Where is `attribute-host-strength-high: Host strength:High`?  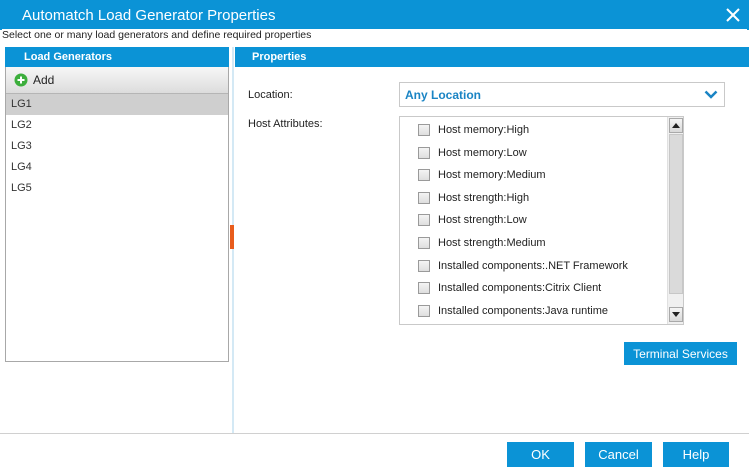 attribute-host-strength-high: Host strength:High is located at coordinates (473, 198).